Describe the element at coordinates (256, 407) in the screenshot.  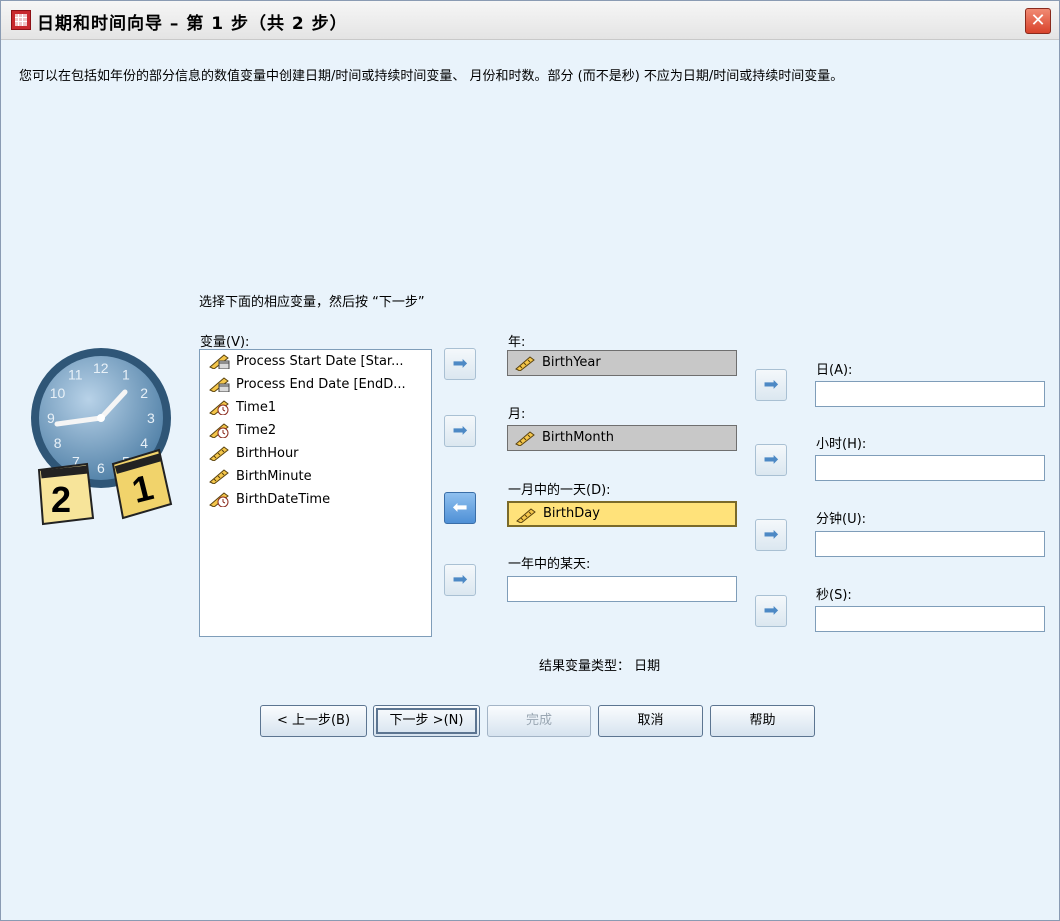
I see `list-item-label: Time1` at that location.